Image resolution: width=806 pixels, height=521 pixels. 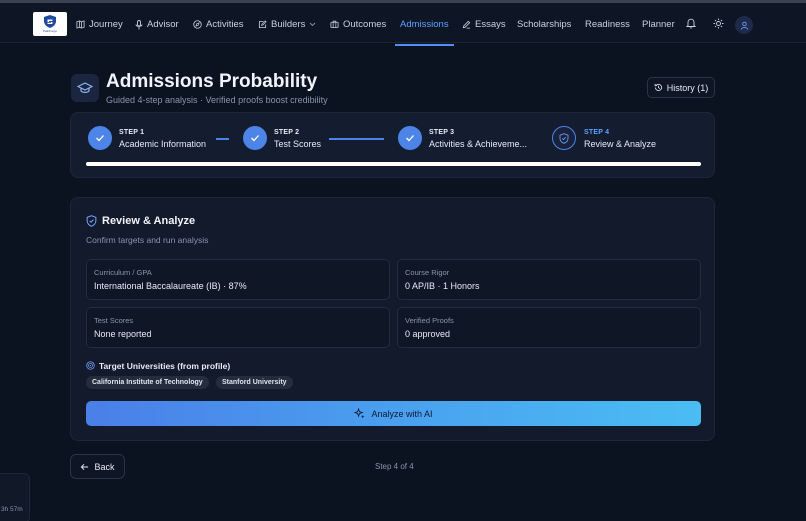 What do you see at coordinates (262, 24) in the screenshot?
I see `edit-icon` at bounding box center [262, 24].